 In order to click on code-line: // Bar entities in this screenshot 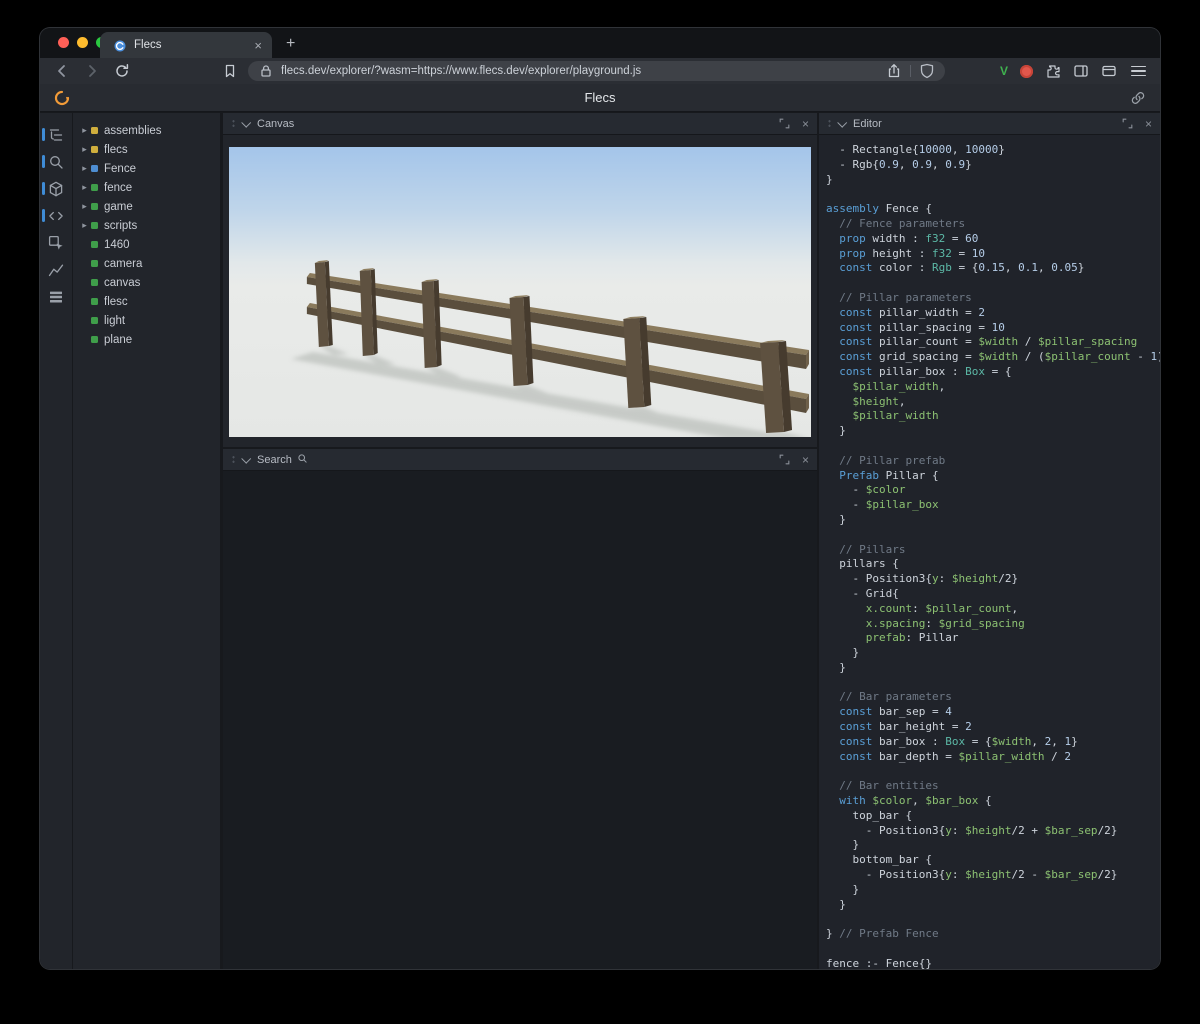, I will do `click(882, 786)`.